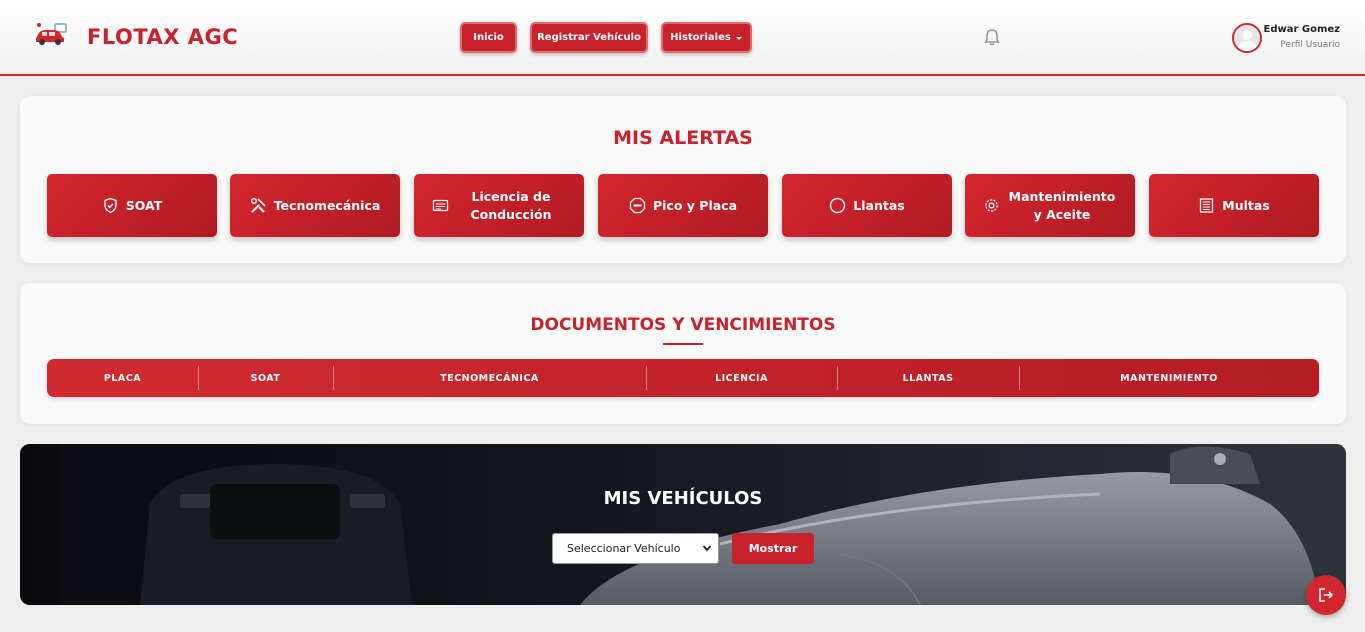 Image resolution: width=1365 pixels, height=632 pixels. Describe the element at coordinates (992, 37) in the screenshot. I see `bell-icon` at that location.